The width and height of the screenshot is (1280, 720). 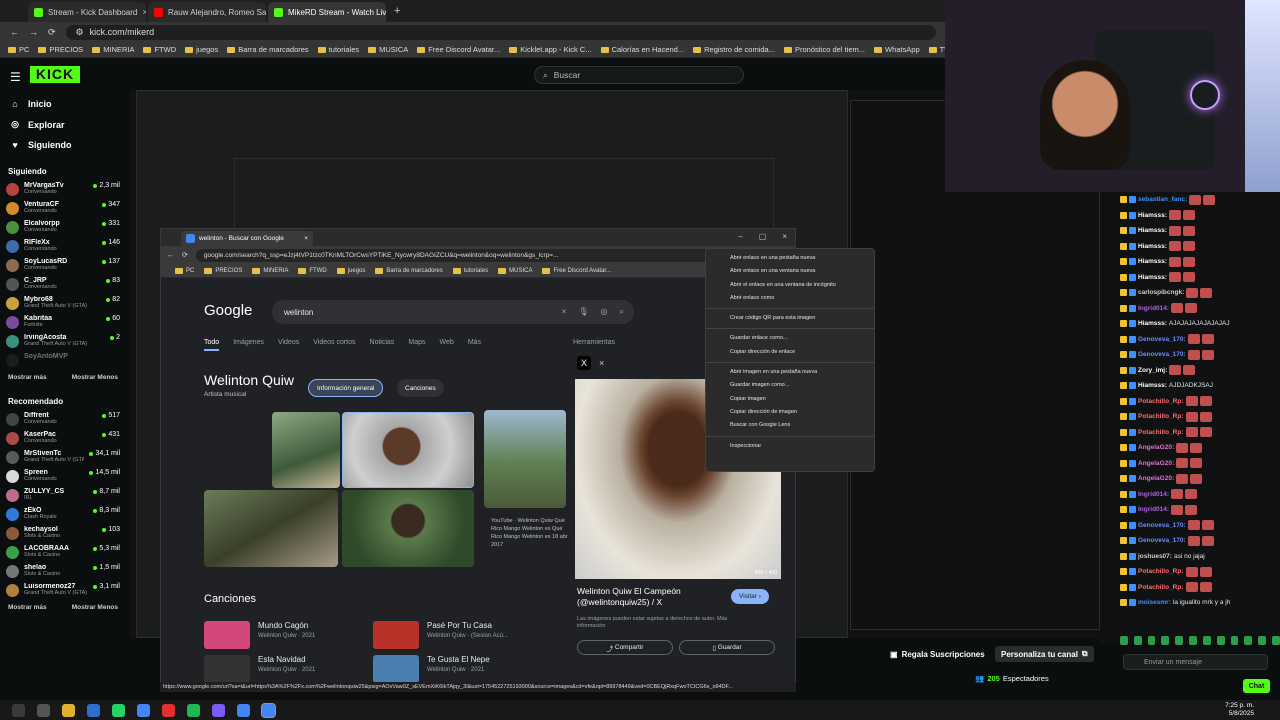 What do you see at coordinates (1152, 370) in the screenshot?
I see `chat-username: Zory_imj:` at bounding box center [1152, 370].